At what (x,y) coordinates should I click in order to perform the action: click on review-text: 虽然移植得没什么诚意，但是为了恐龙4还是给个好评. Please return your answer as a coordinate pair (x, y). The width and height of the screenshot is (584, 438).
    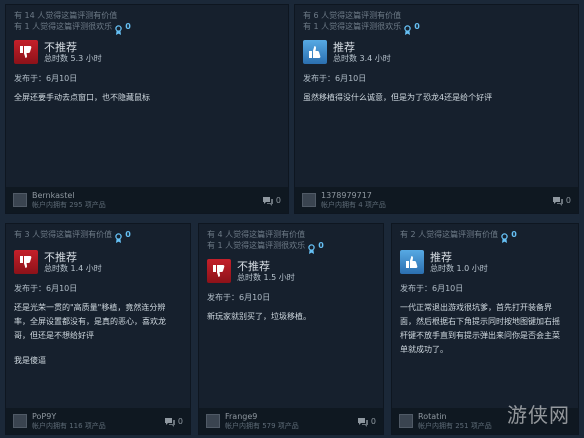
    Looking at the image, I should click on (436, 98).